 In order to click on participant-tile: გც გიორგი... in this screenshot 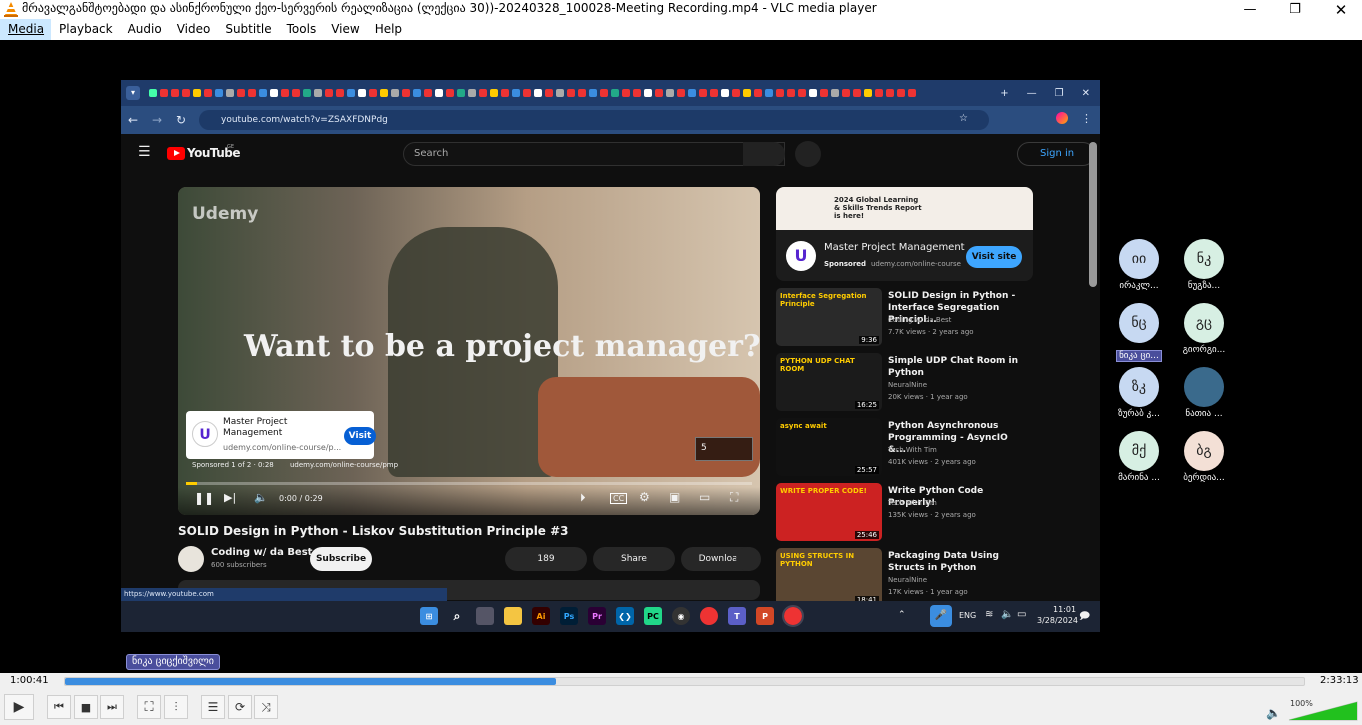, I will do `click(1204, 334)`.